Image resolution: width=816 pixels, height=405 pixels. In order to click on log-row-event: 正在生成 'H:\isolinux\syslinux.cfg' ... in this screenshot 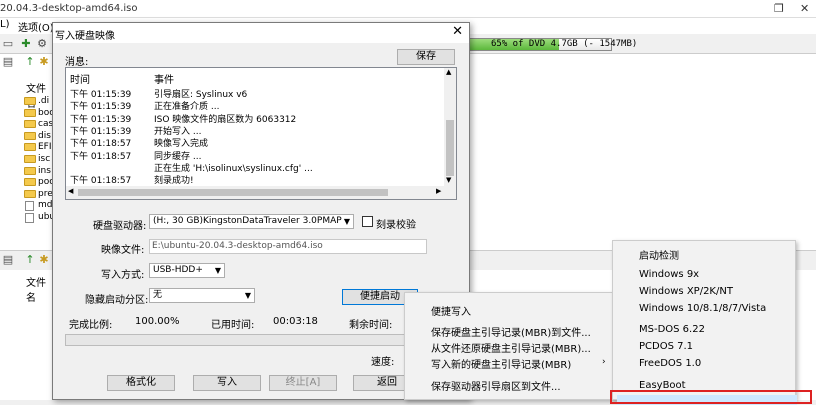, I will do `click(233, 168)`.